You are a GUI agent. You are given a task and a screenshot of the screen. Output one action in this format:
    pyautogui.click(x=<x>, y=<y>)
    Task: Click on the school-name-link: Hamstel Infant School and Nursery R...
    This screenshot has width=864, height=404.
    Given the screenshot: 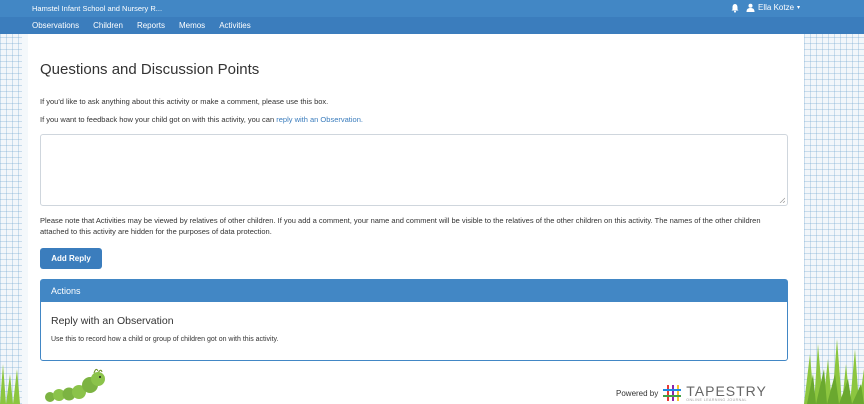 What is the action you would take?
    pyautogui.click(x=97, y=8)
    